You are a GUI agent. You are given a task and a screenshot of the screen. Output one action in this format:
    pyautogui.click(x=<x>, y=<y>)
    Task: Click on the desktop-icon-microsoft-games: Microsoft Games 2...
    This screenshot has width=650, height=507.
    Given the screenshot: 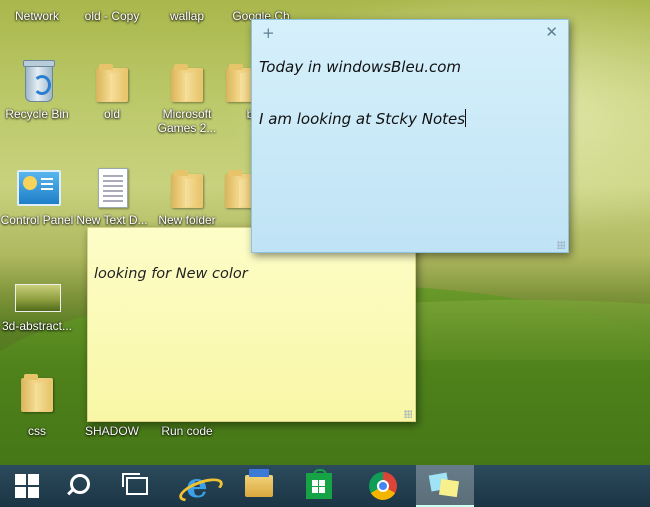 What is the action you would take?
    pyautogui.click(x=187, y=97)
    